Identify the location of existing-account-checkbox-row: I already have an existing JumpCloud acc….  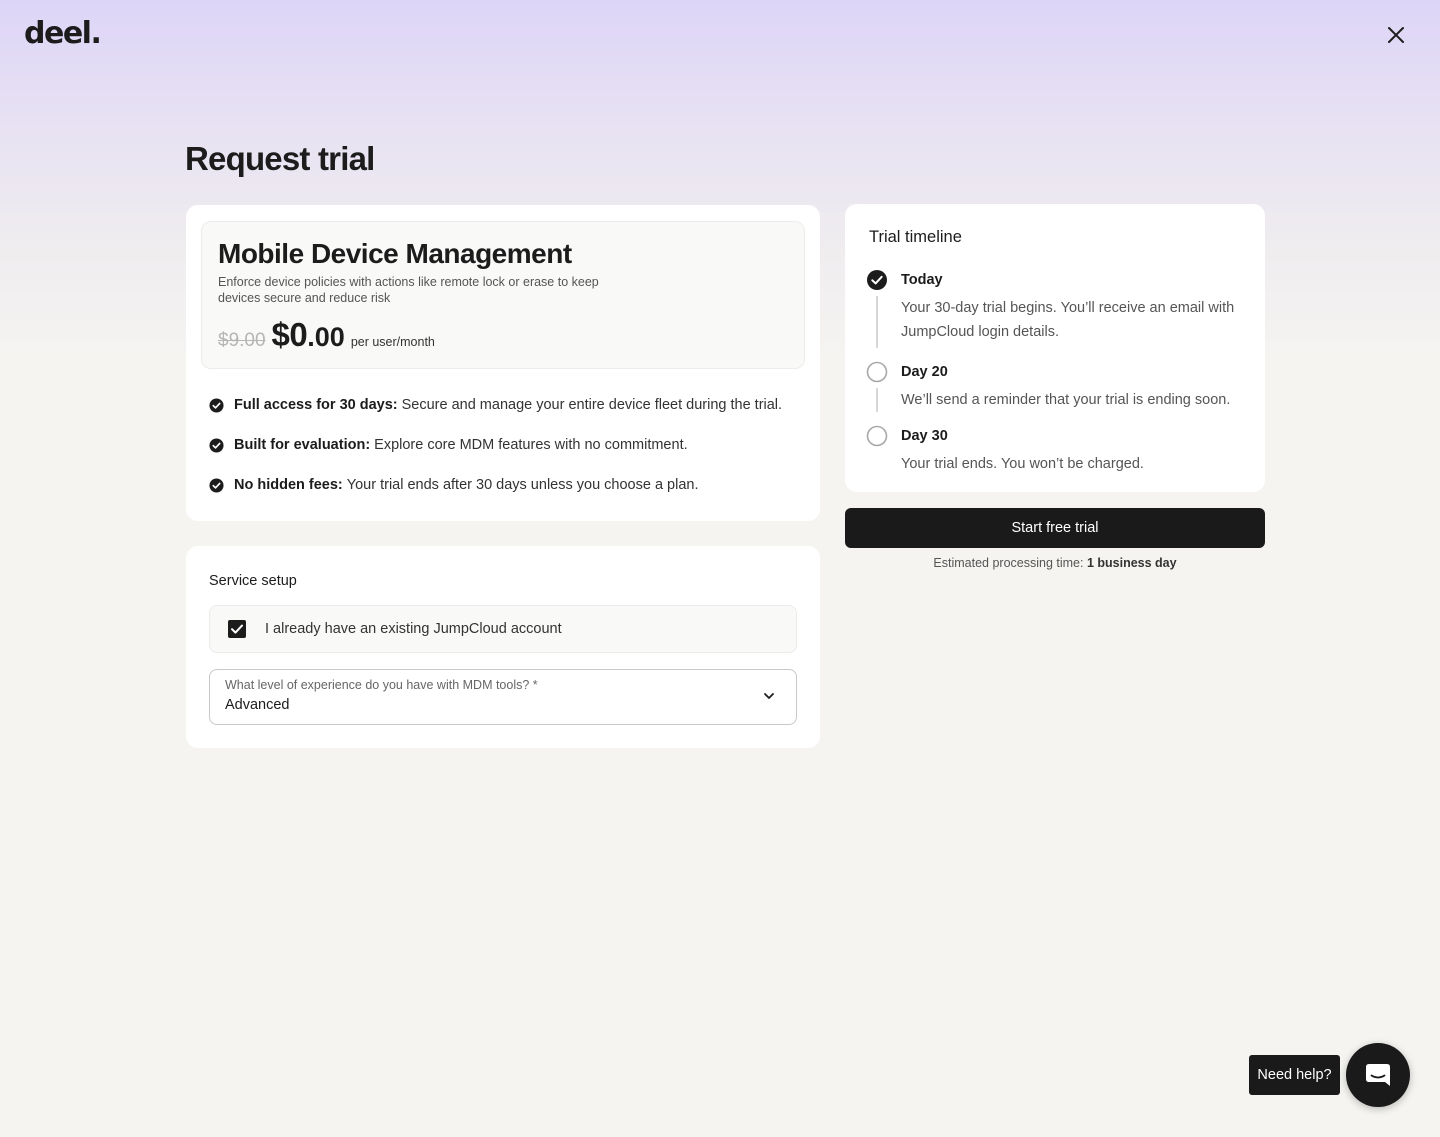
(503, 629).